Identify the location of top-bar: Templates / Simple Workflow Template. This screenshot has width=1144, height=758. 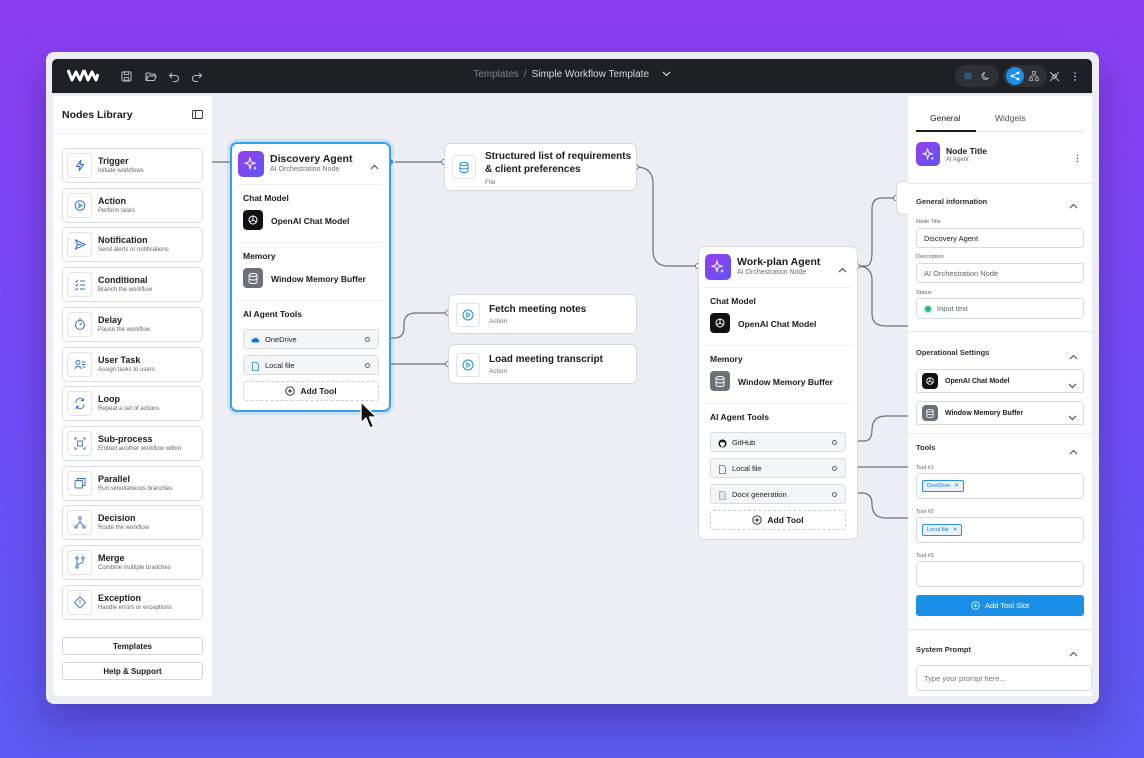
(572, 76).